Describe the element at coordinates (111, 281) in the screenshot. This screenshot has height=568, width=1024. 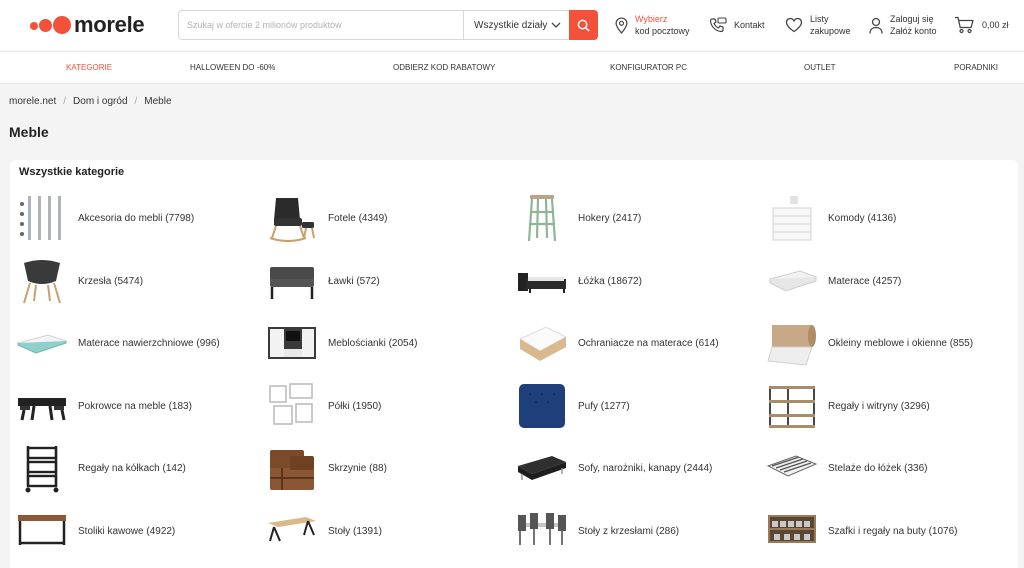
I see `category-label: Krzesła (5474)` at that location.